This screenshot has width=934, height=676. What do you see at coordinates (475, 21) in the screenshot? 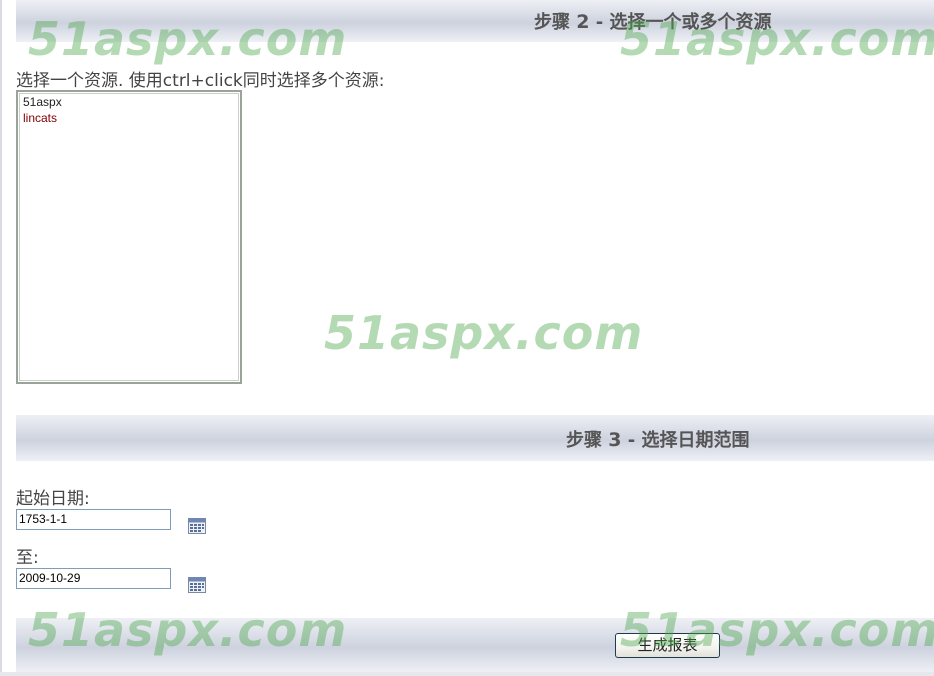
I see `step2-header: 步骤 2 - 选择一个或多个资源` at bounding box center [475, 21].